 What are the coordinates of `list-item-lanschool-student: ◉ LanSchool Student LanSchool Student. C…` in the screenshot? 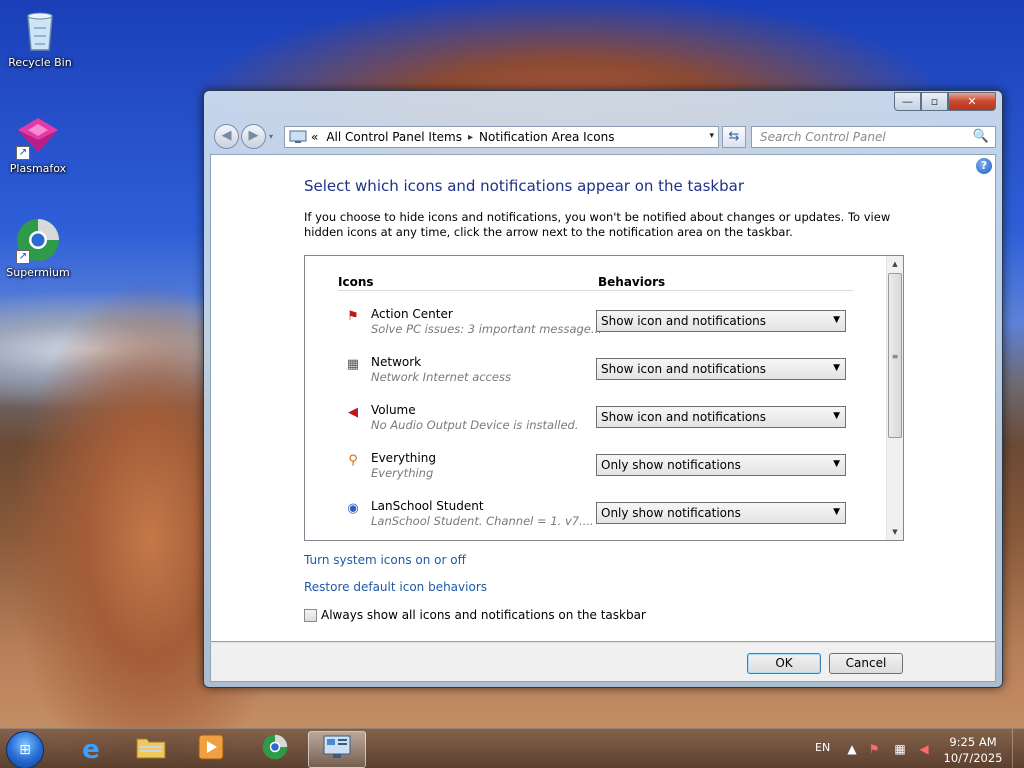 It's located at (597, 519).